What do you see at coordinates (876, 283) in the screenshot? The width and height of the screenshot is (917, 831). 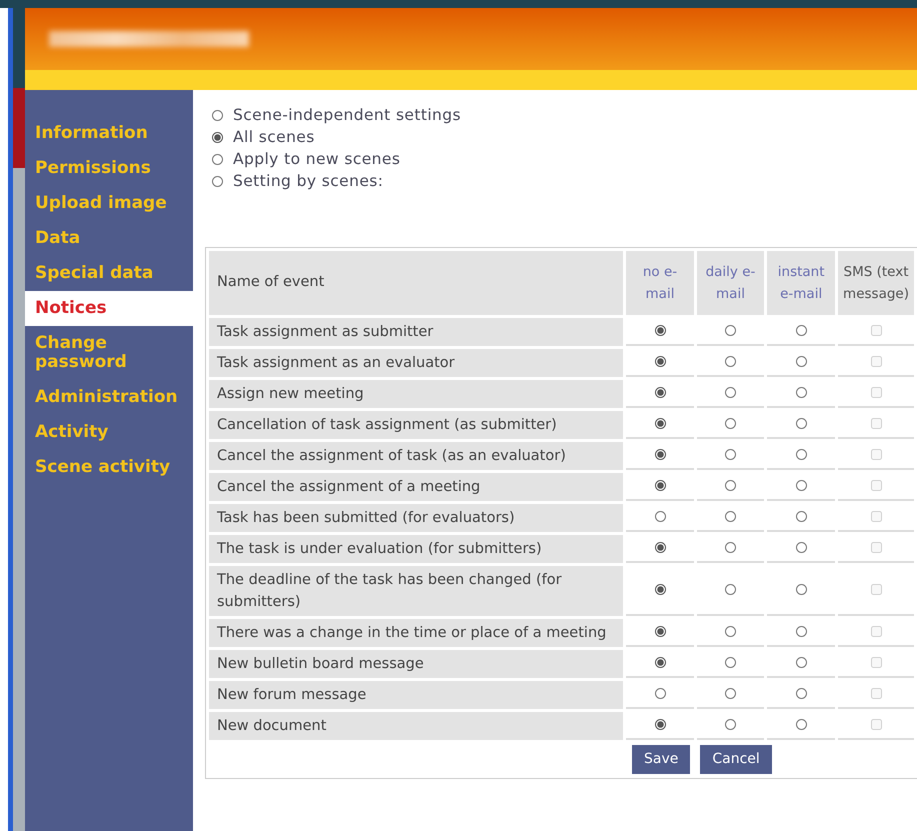 I see `column-header: SMS (text message)` at bounding box center [876, 283].